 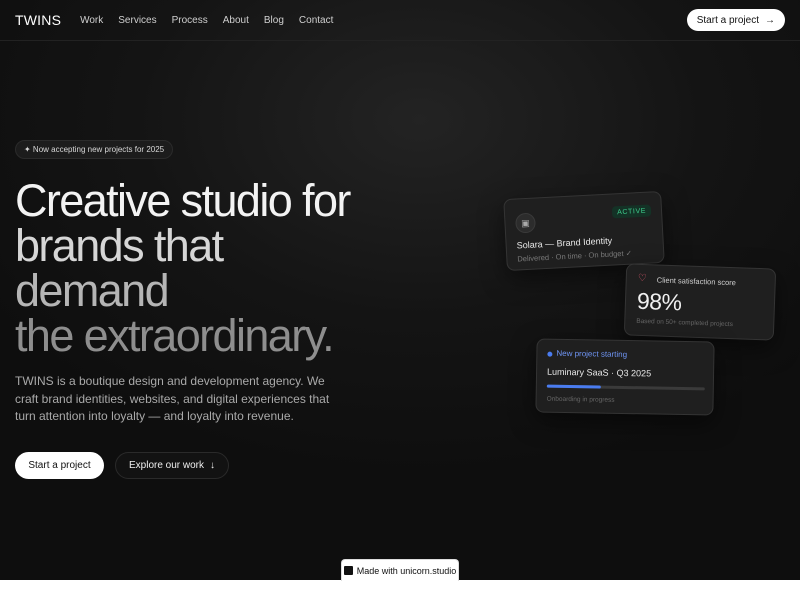 What do you see at coordinates (770, 20) in the screenshot?
I see `arrow-right-icon: →` at bounding box center [770, 20].